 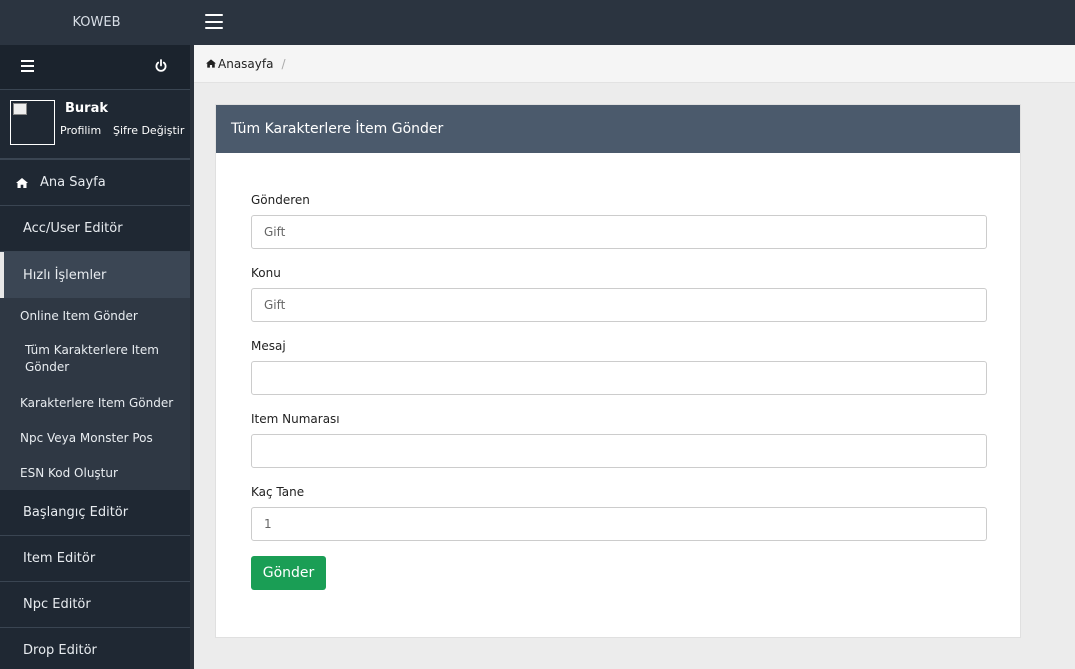 I want to click on submenu-item-online-item-send: Online Item Gönder, so click(x=95, y=315).